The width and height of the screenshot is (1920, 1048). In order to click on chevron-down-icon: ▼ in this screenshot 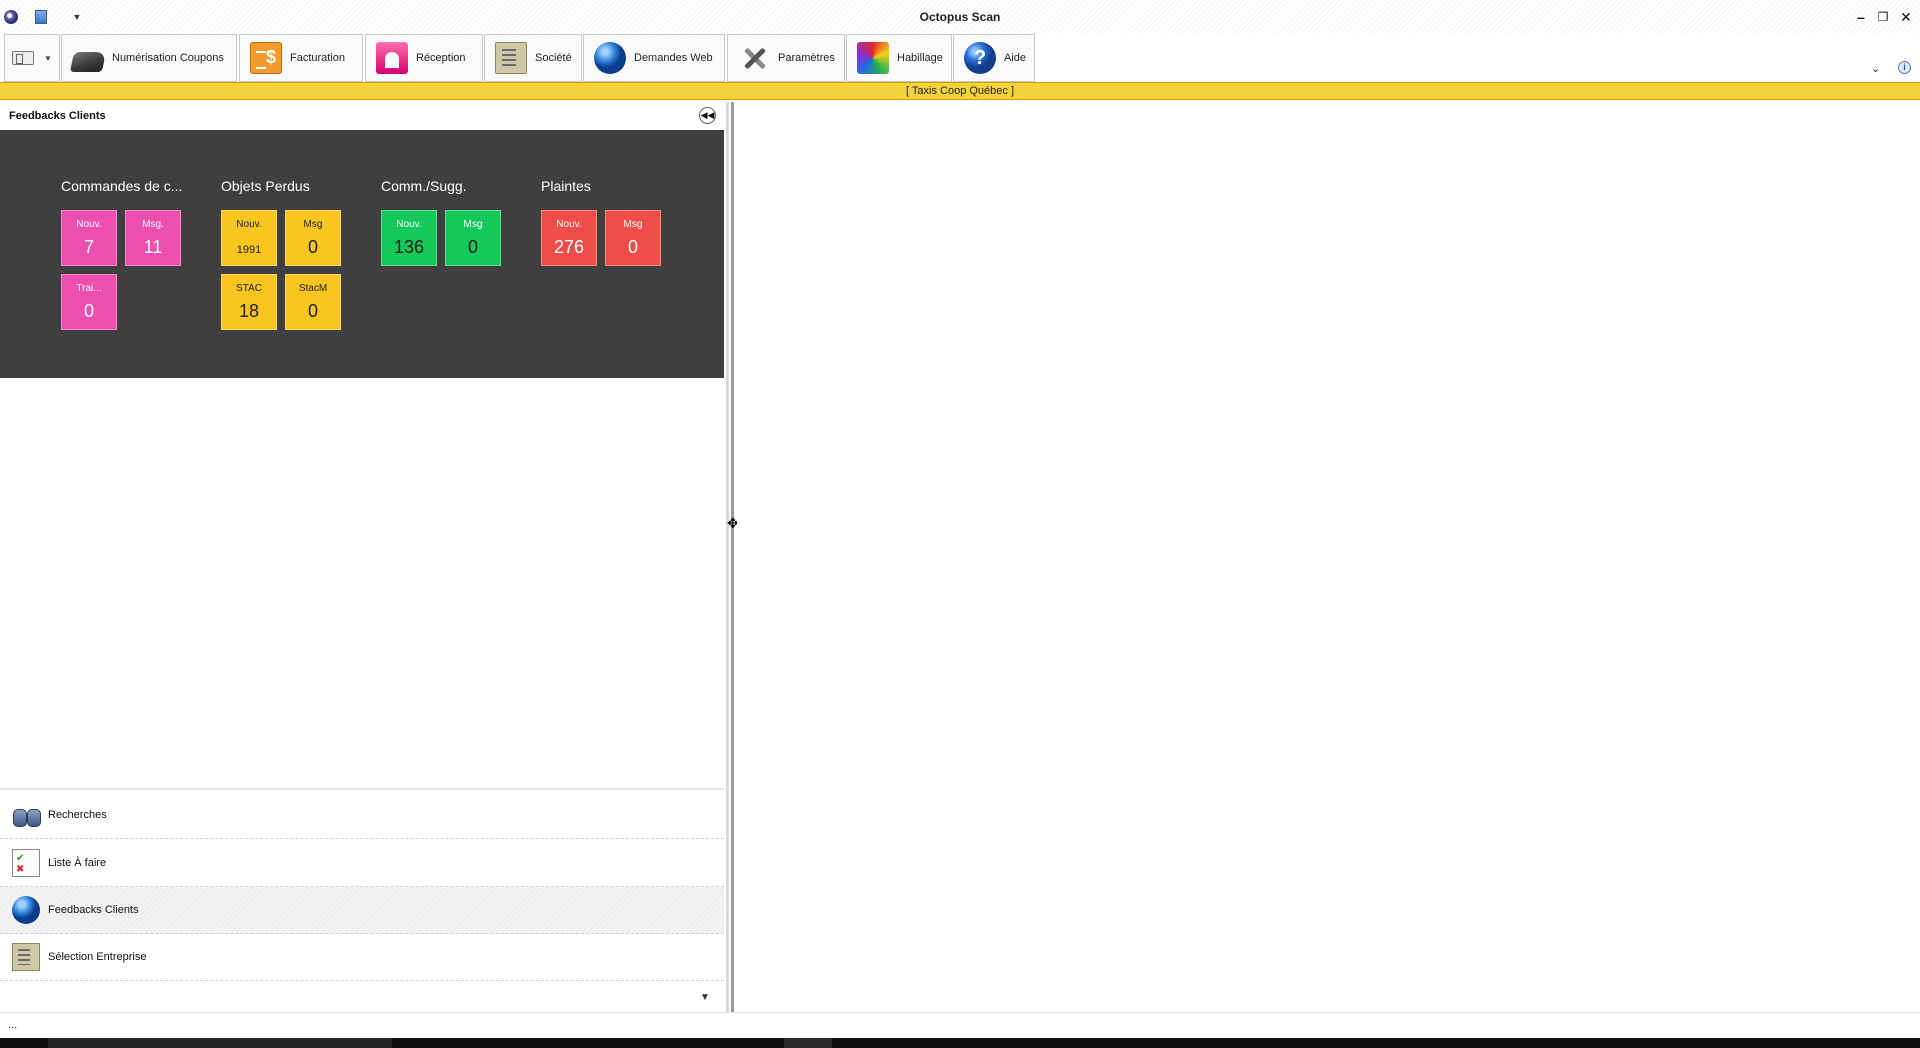, I will do `click(48, 58)`.